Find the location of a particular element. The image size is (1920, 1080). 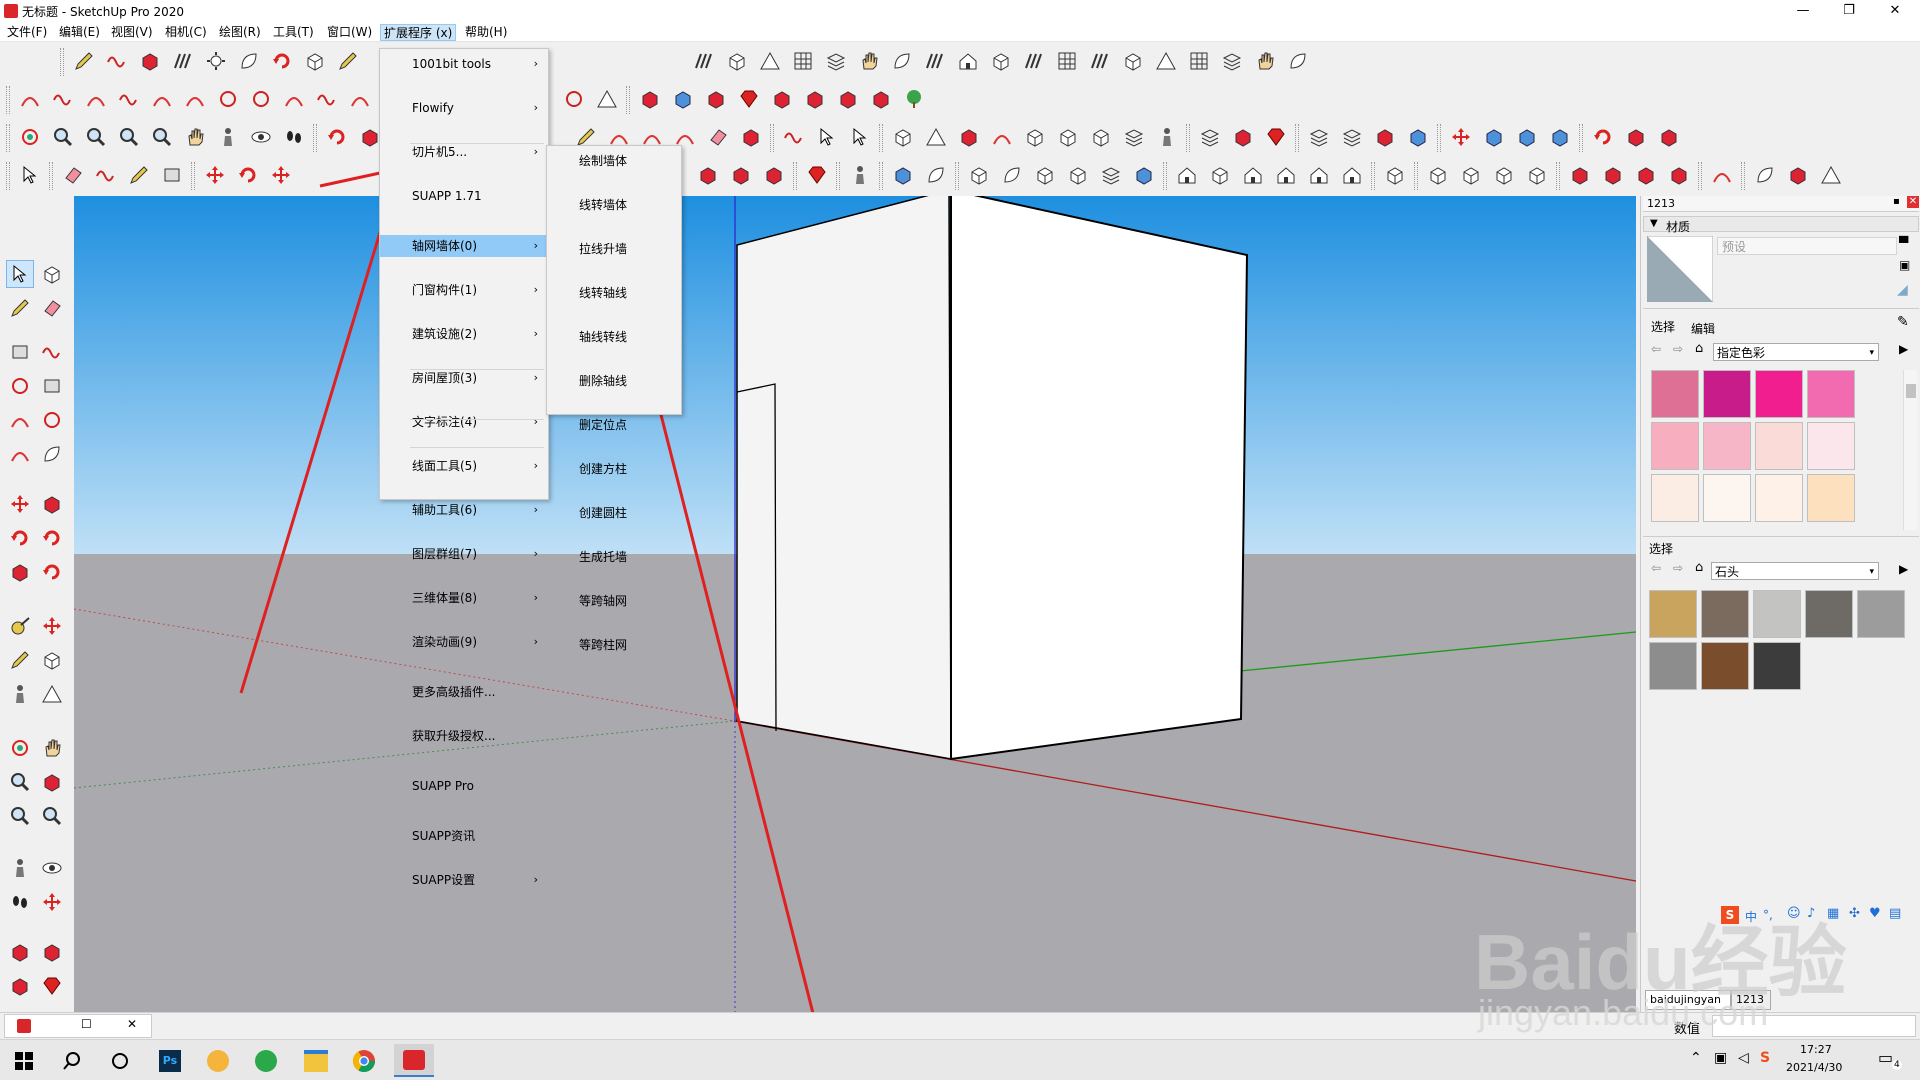

submenu-item-4: 轴线转线 is located at coordinates (614, 337).